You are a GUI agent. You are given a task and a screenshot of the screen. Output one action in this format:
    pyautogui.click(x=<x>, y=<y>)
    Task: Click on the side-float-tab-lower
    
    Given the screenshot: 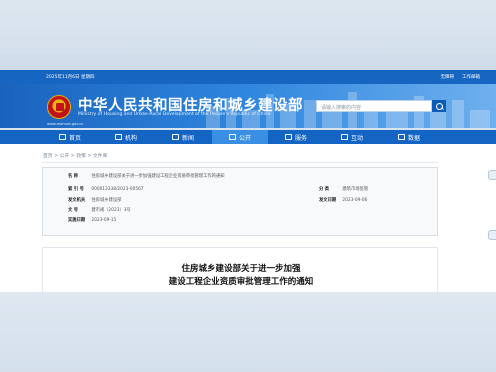 What is the action you would take?
    pyautogui.click(x=492, y=235)
    